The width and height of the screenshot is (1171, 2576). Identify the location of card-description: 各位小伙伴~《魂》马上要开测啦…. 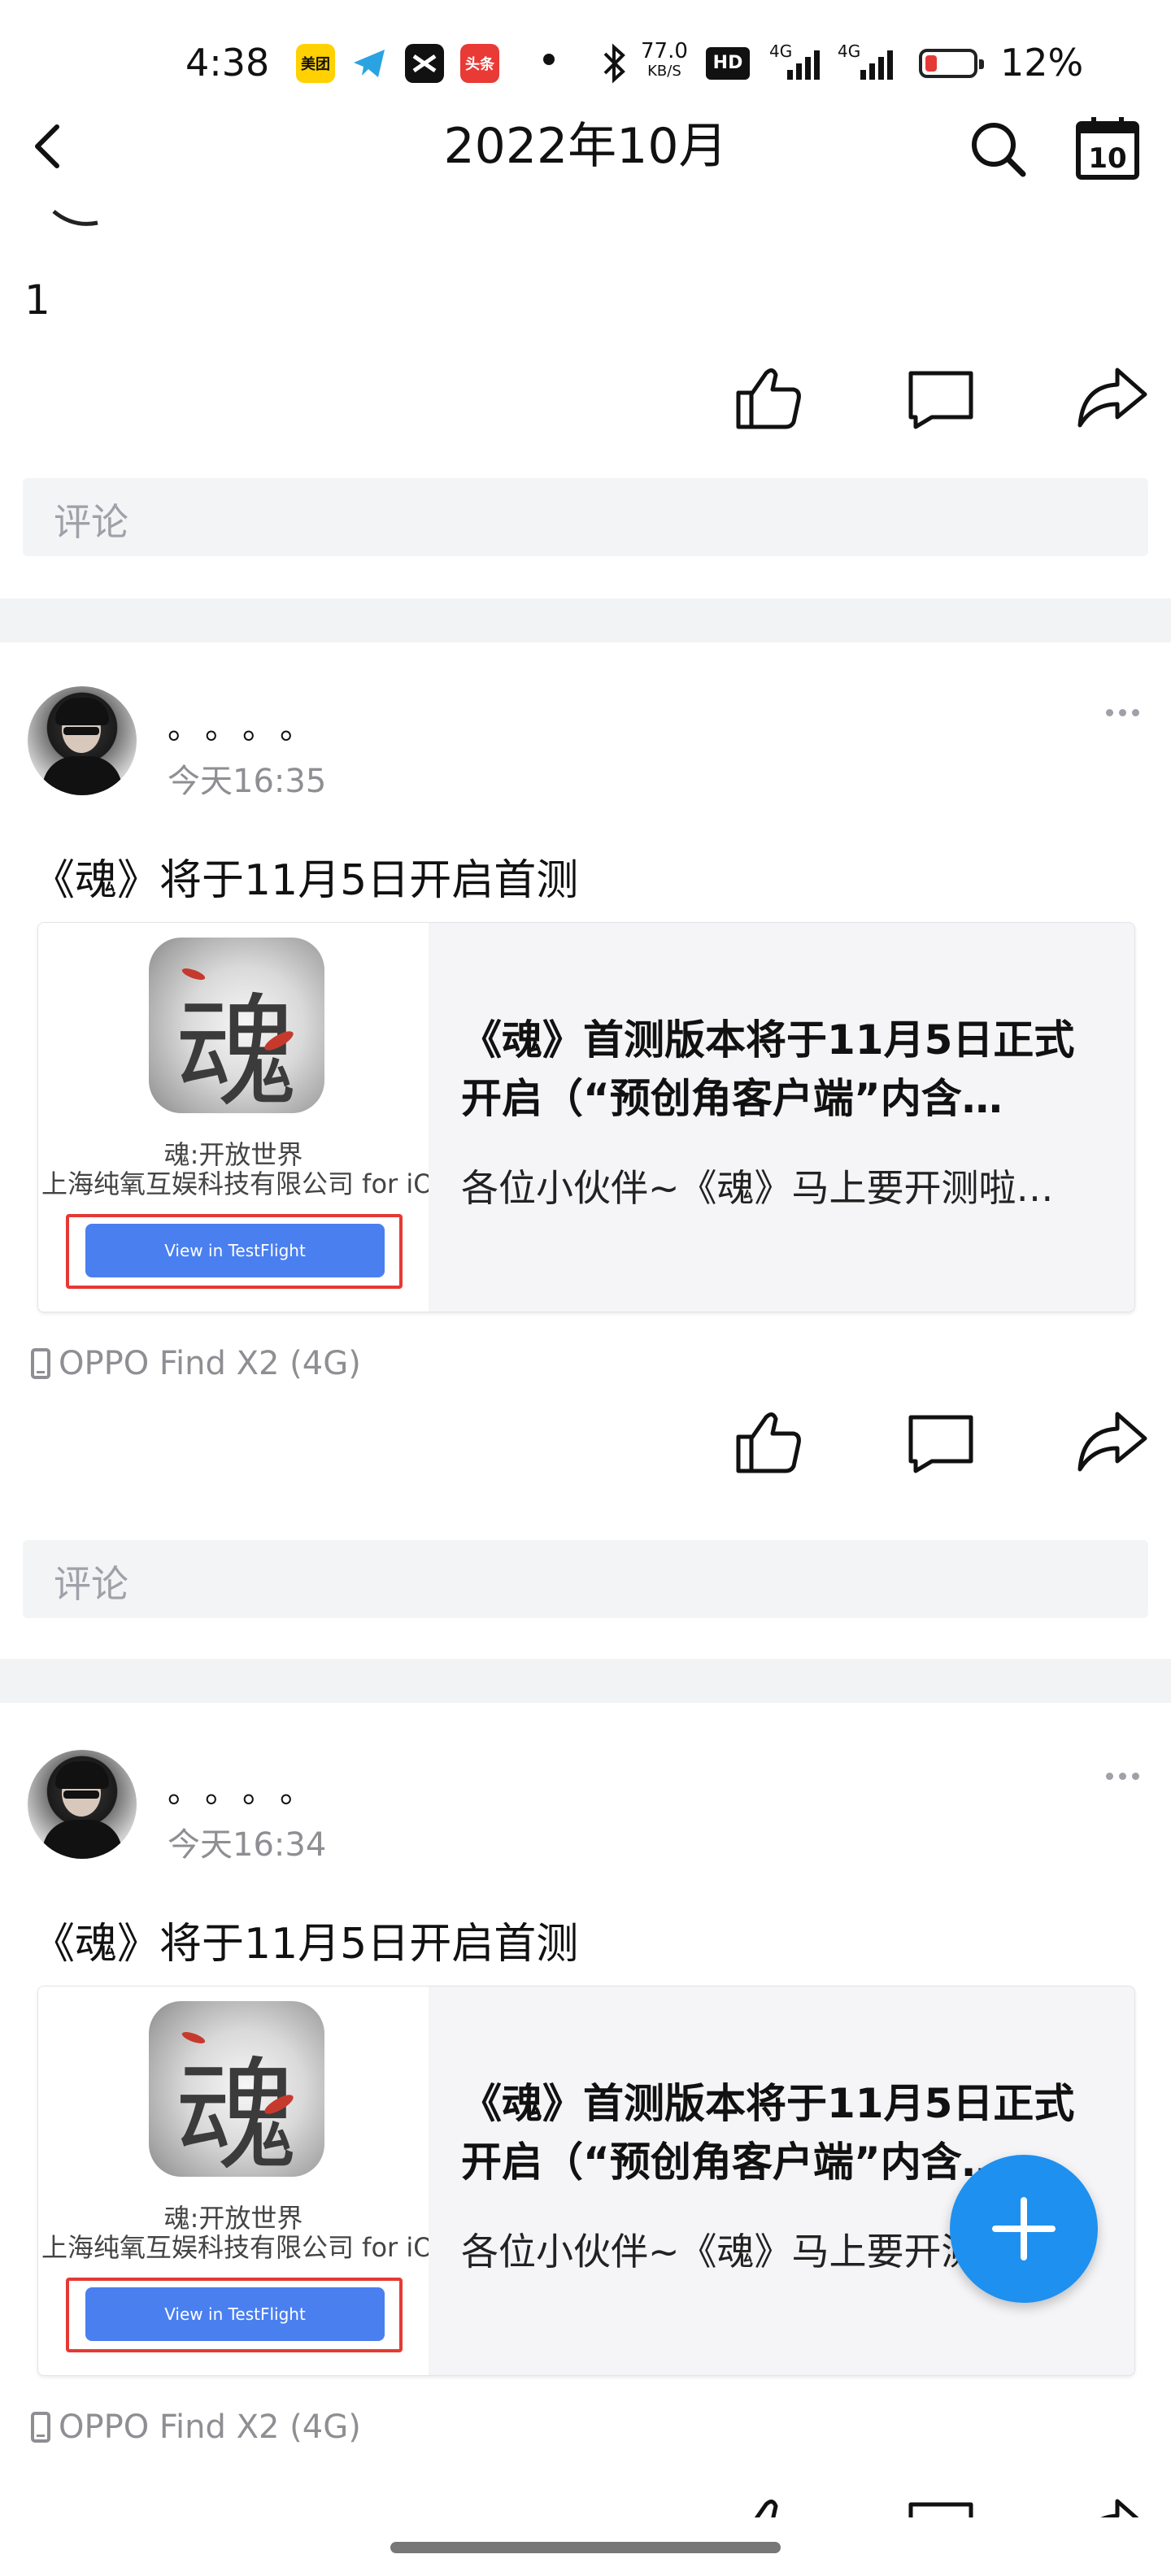
(758, 1188).